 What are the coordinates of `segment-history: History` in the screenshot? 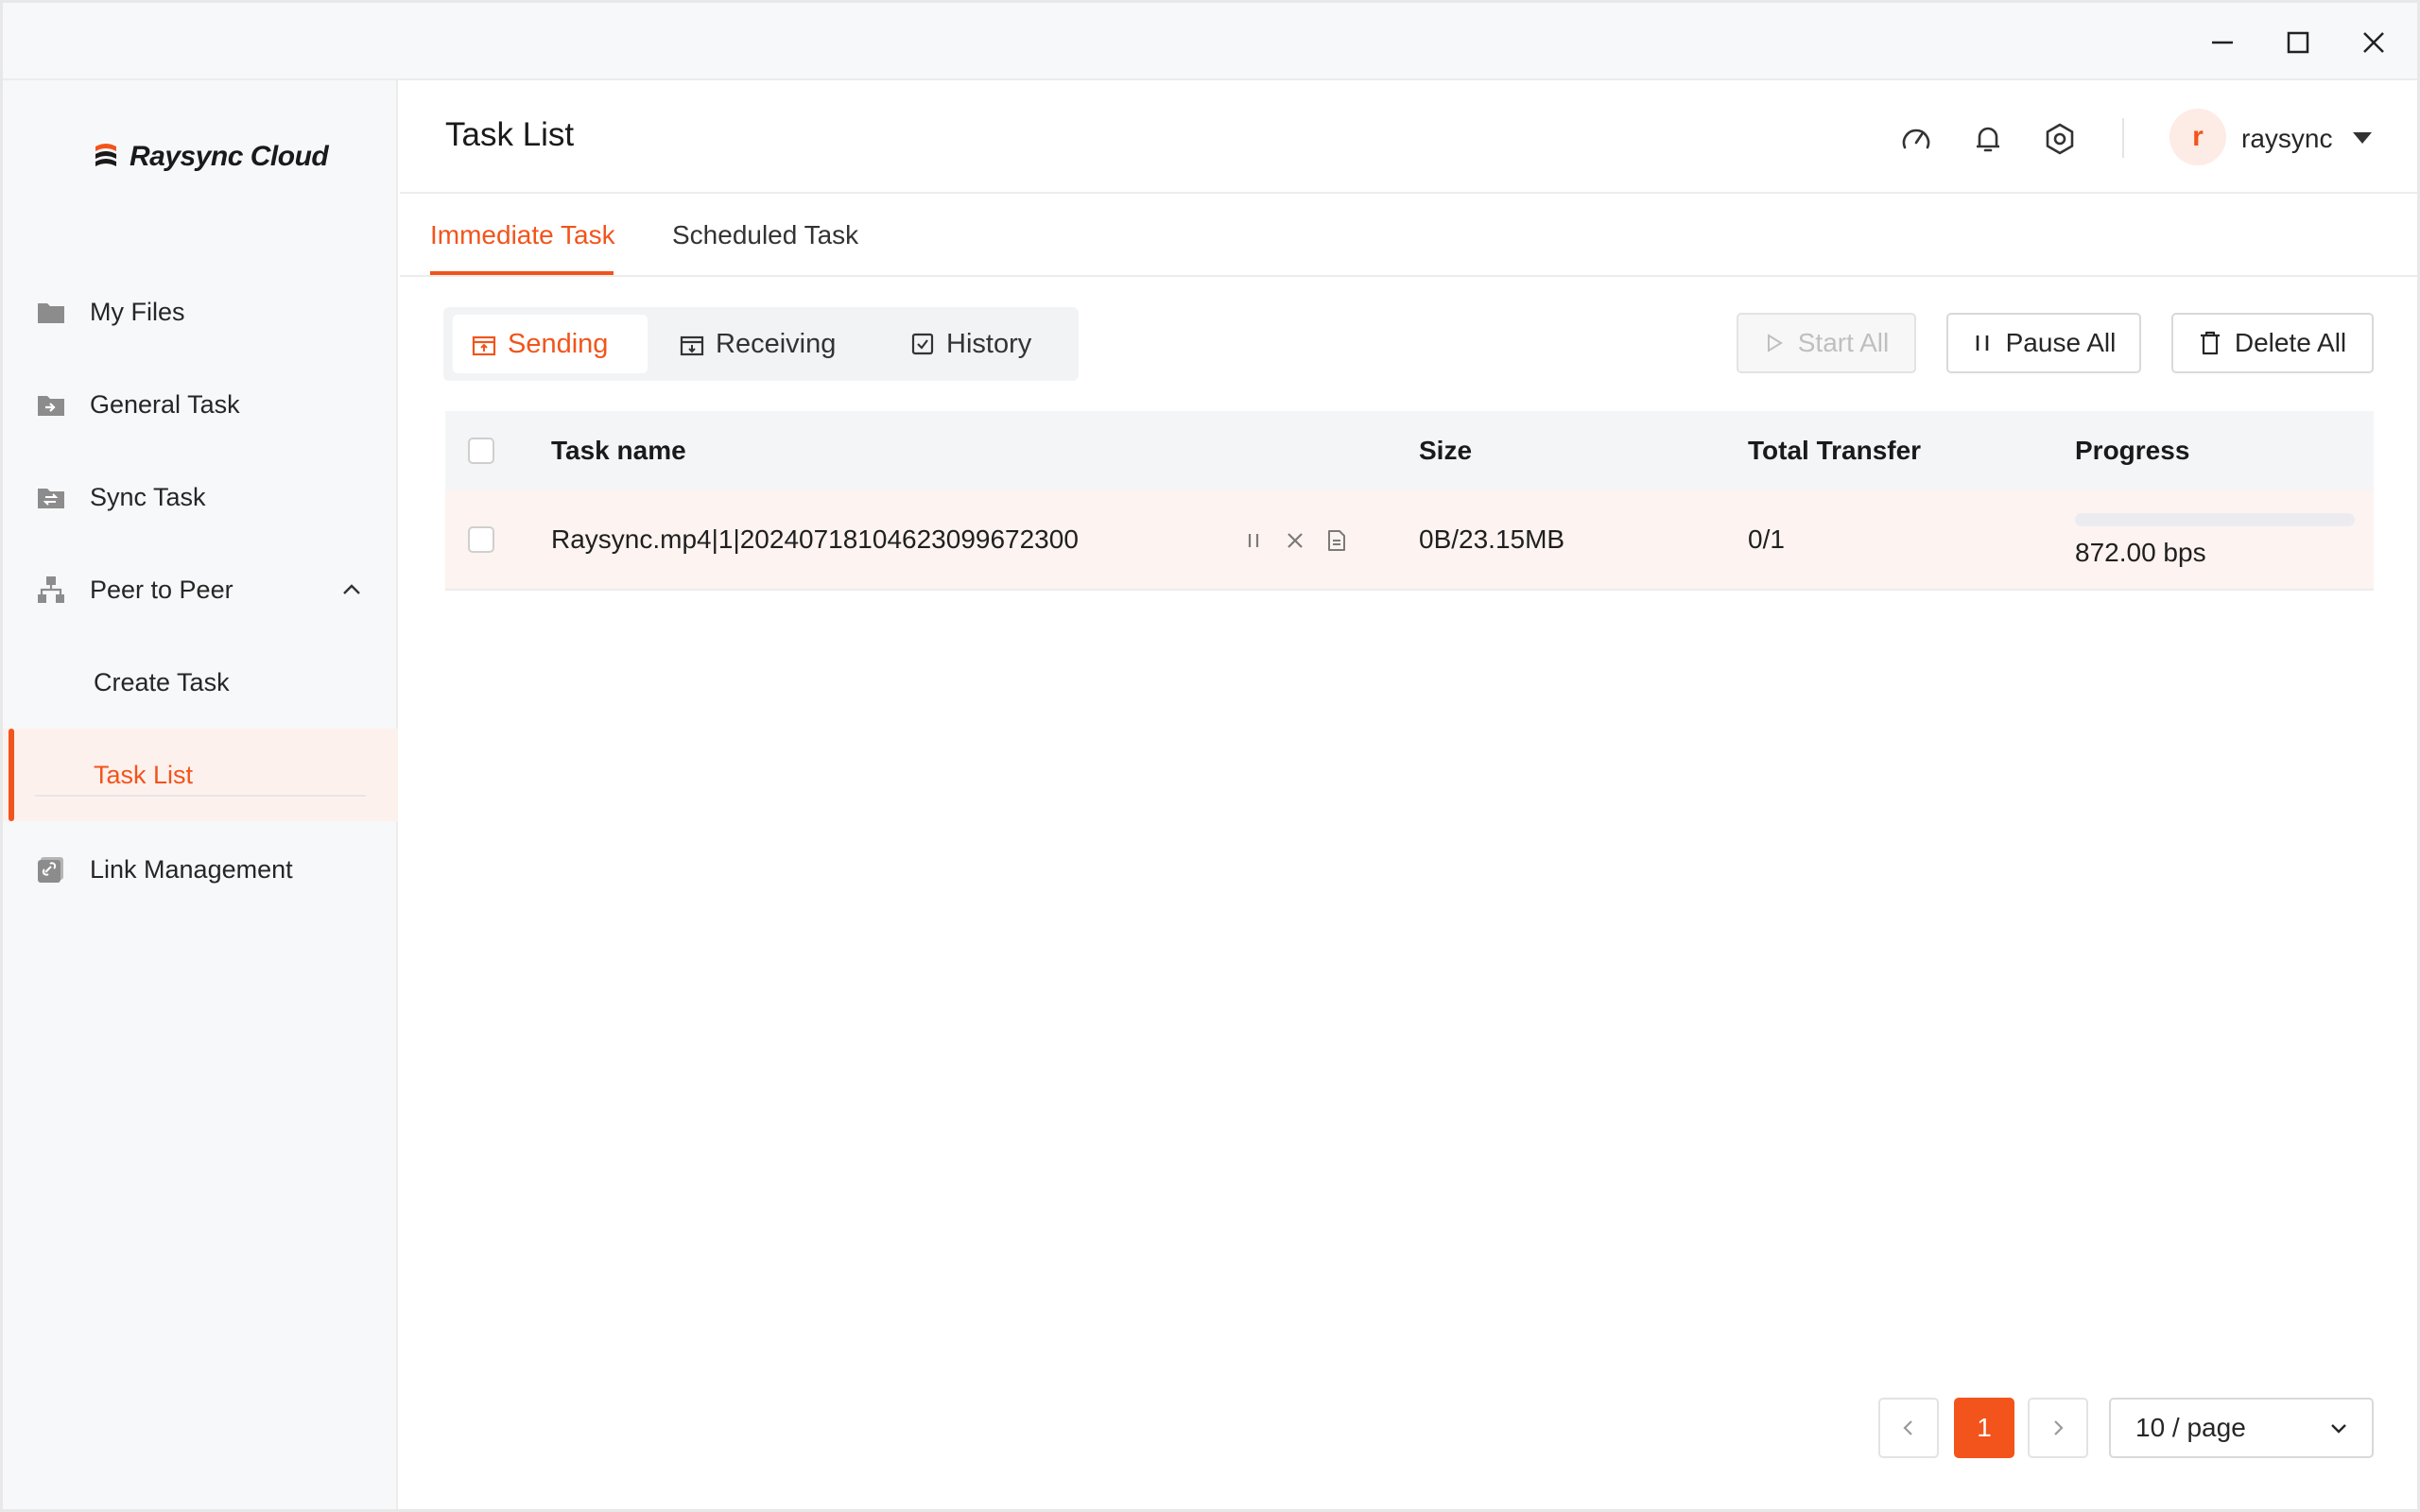 It's located at (981, 344).